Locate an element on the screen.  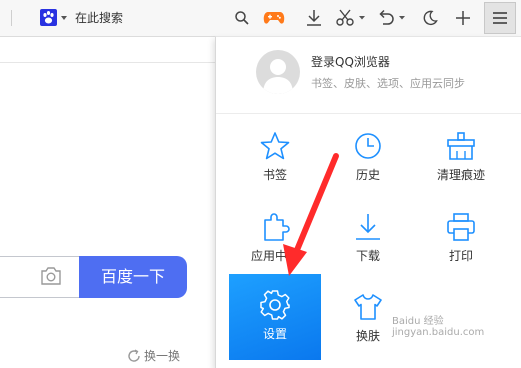
menu-icon is located at coordinates (500, 18).